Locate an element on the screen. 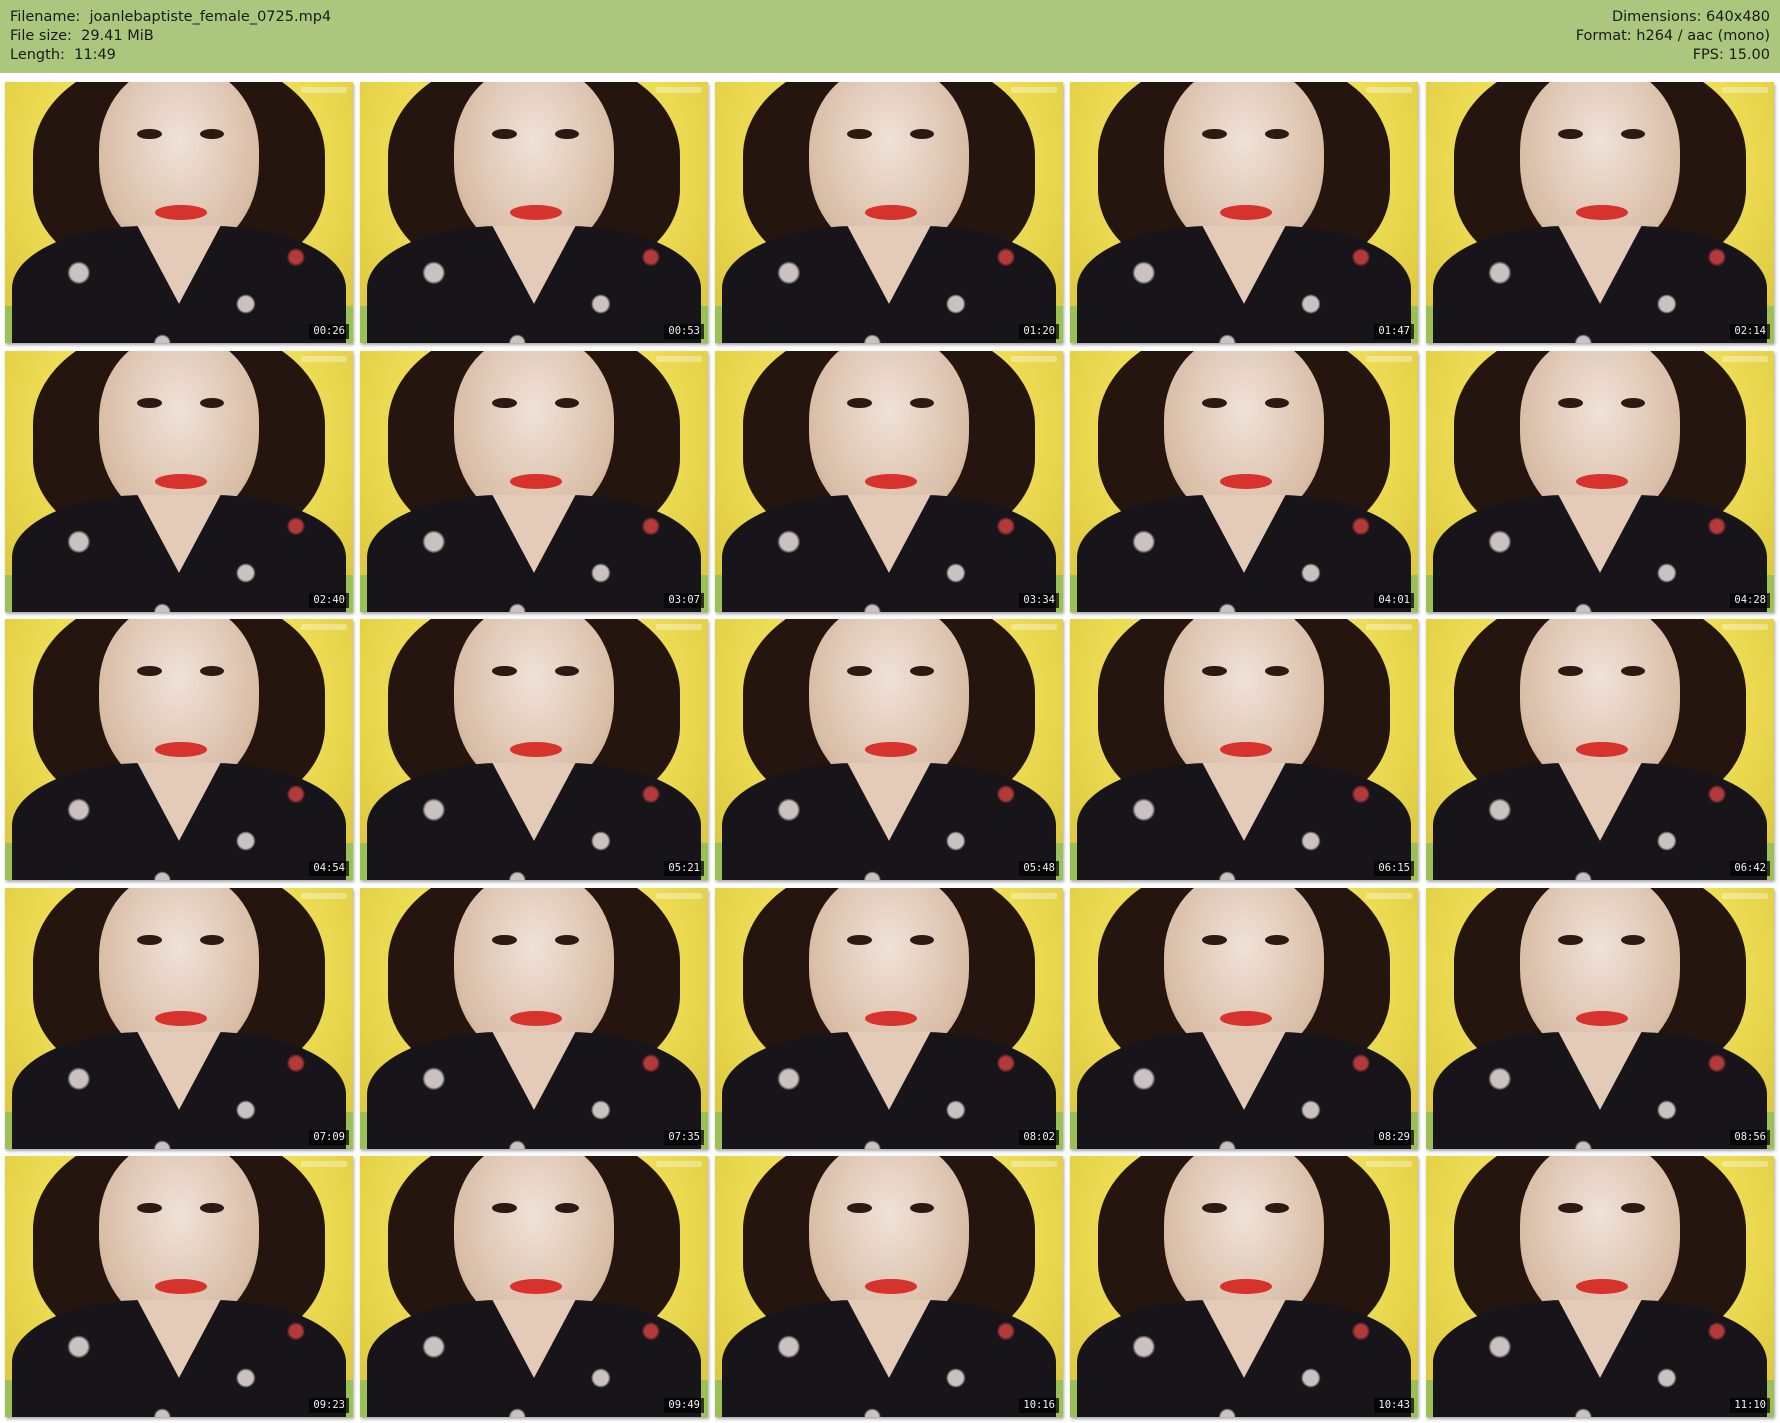  video-frame-thumbnail: 06:15 is located at coordinates (1244, 749).